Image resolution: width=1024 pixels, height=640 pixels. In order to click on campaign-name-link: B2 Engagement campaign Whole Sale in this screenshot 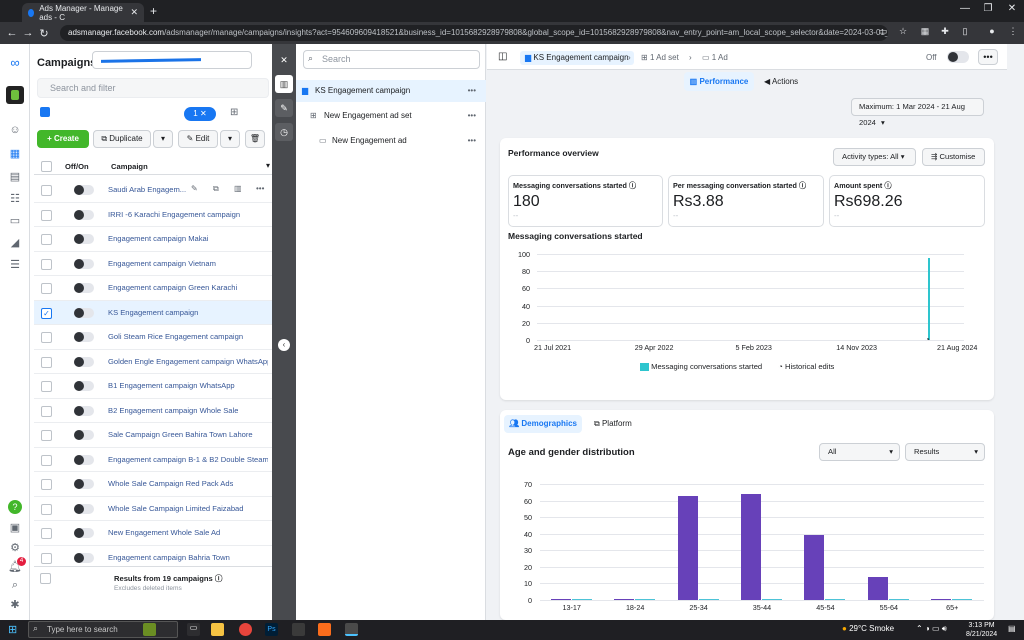, I will do `click(173, 410)`.